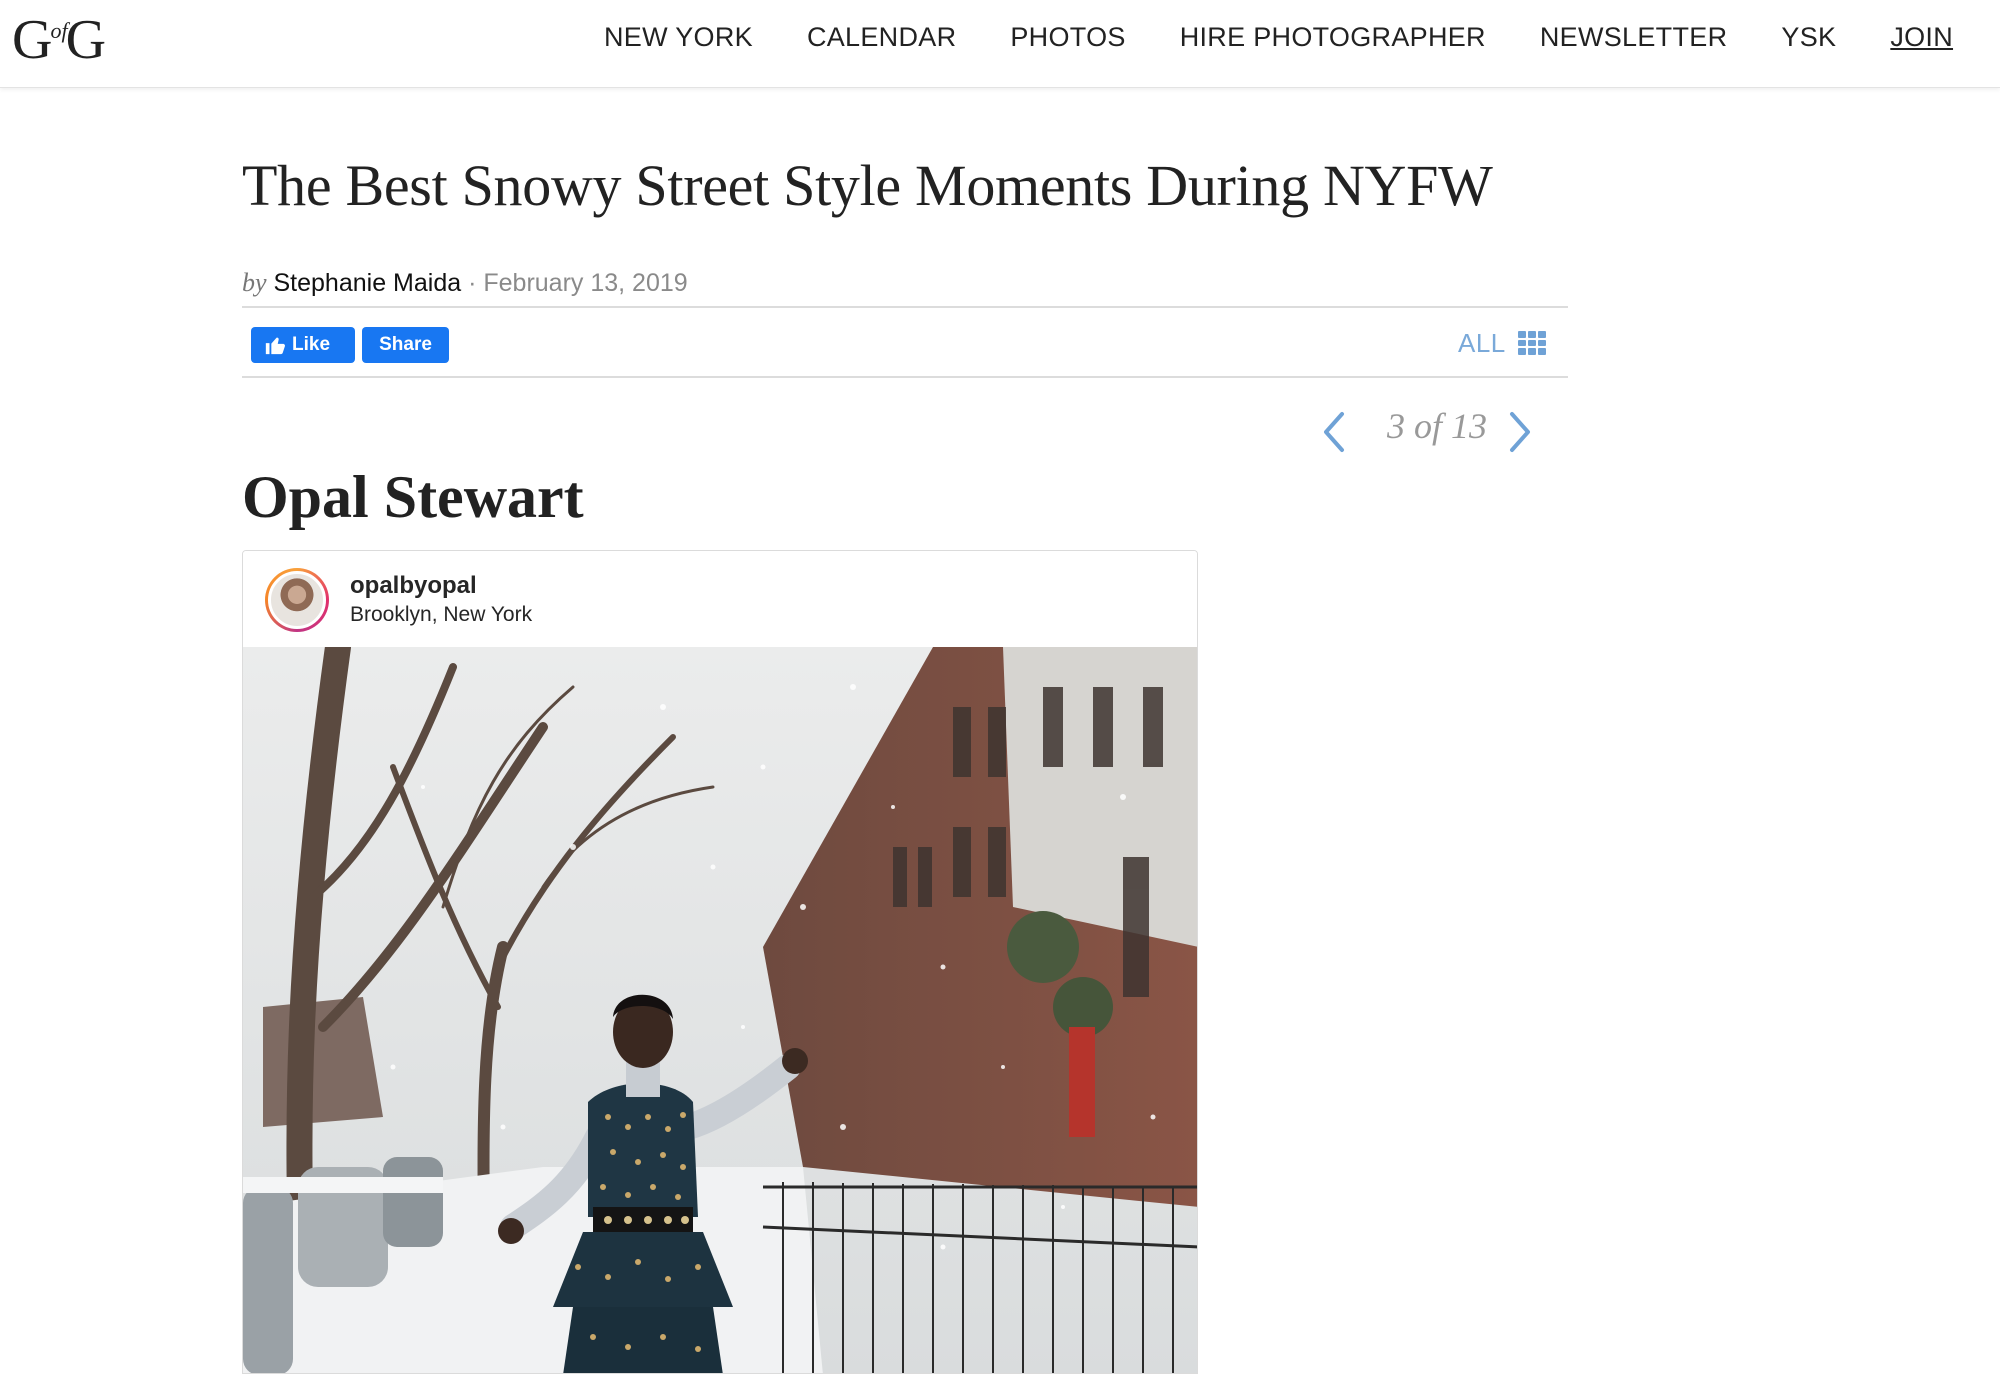  What do you see at coordinates (905, 377) in the screenshot?
I see `divider-bottom` at bounding box center [905, 377].